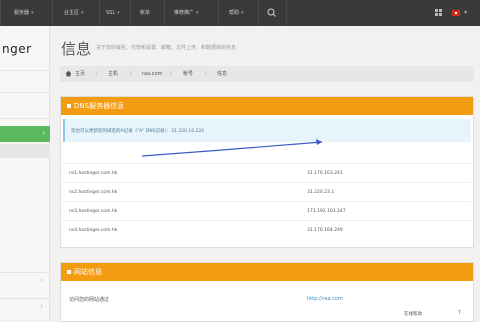  I want to click on nav-label: 帮助, so click(234, 13).